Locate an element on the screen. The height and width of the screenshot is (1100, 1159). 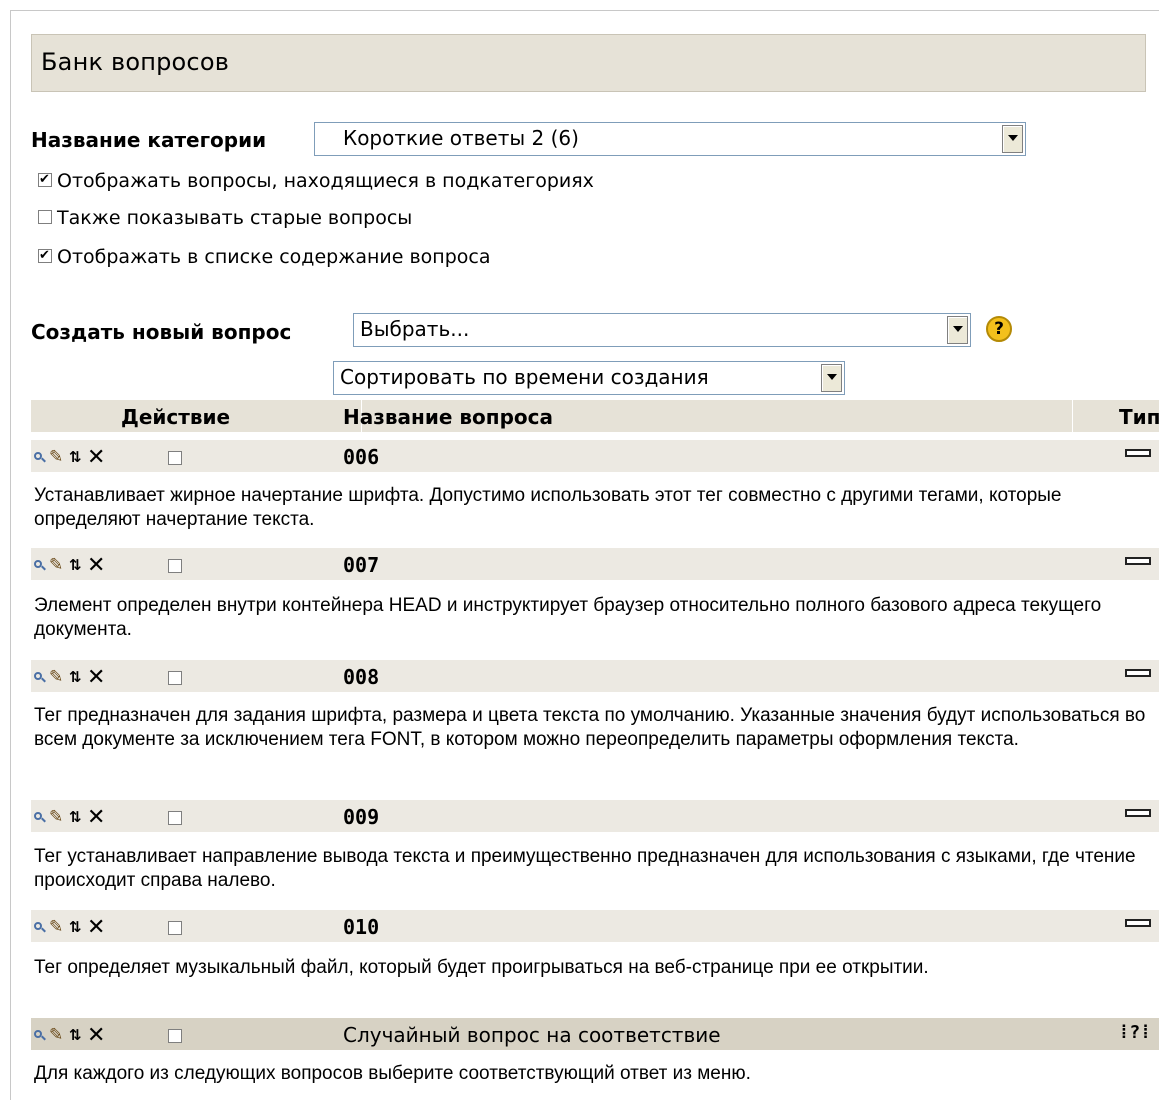
question-name: Случайный вопрос на соответствие is located at coordinates (532, 1035).